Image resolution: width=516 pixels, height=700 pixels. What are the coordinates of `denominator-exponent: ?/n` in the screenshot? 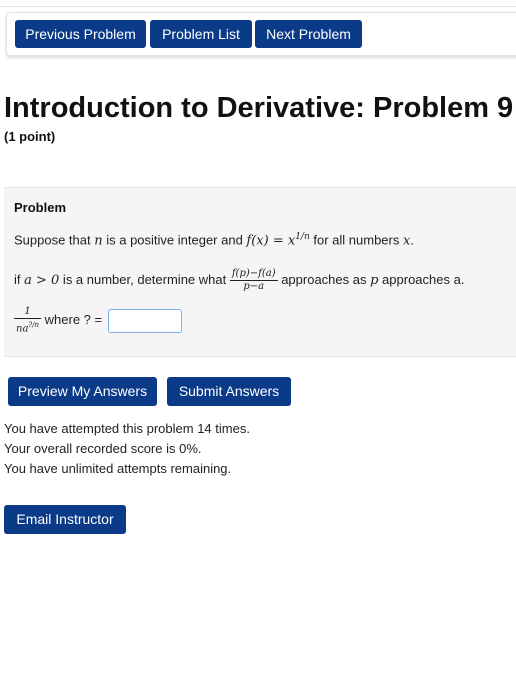 It's located at (34, 325).